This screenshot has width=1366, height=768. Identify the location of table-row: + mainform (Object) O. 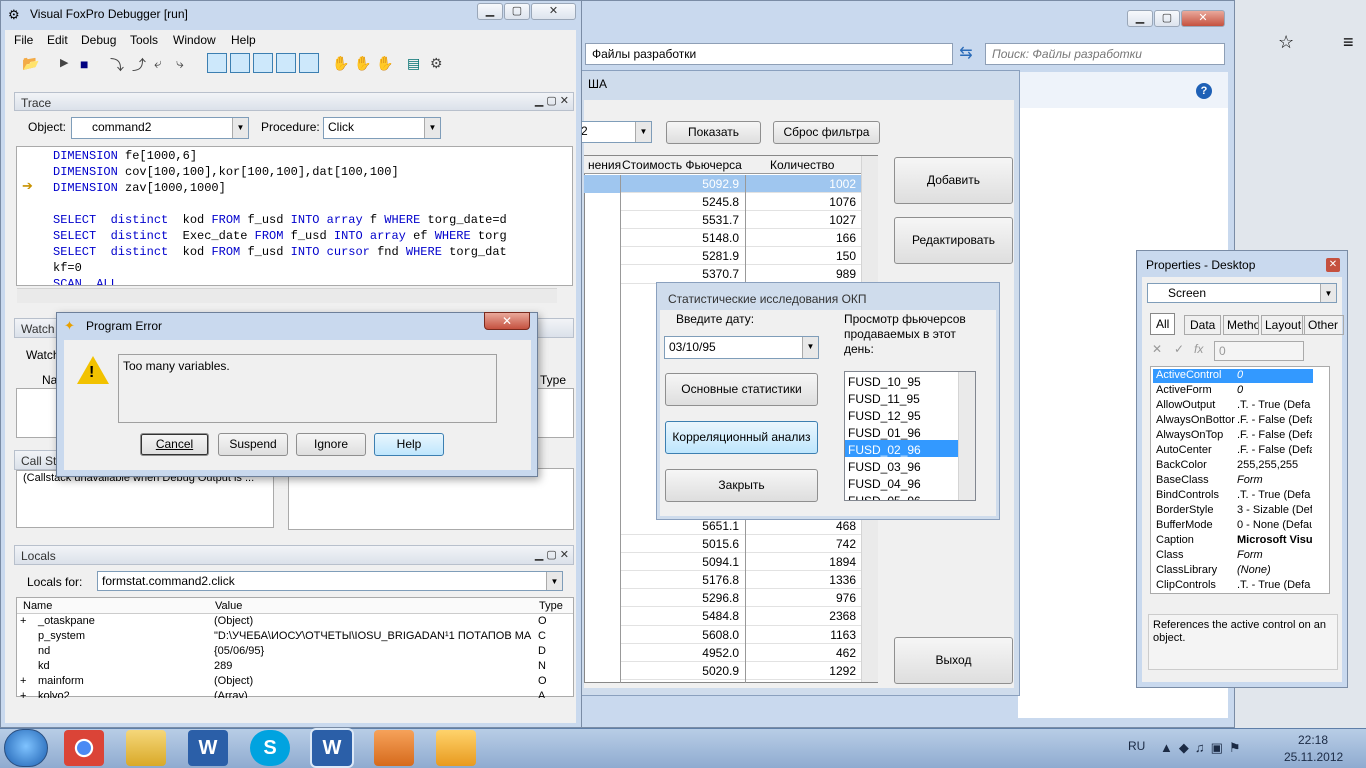
(287, 681).